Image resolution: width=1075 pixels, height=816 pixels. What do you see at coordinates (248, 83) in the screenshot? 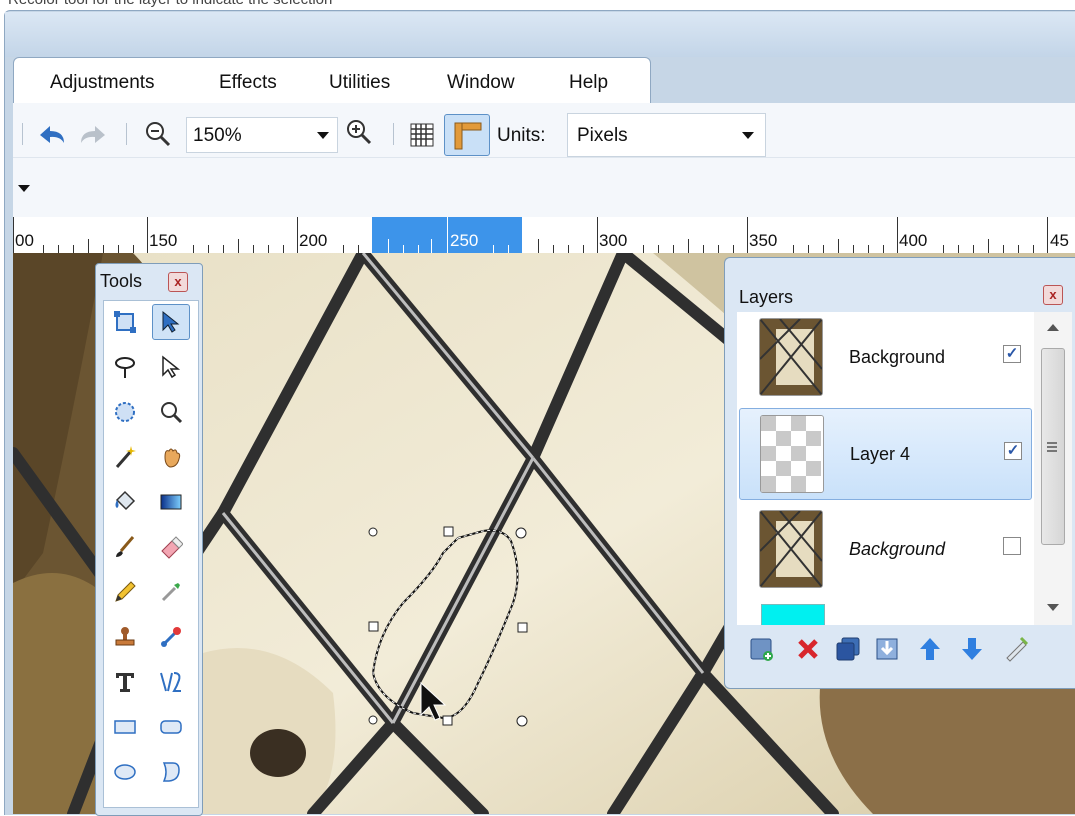
I see `menu-effects: Effects` at bounding box center [248, 83].